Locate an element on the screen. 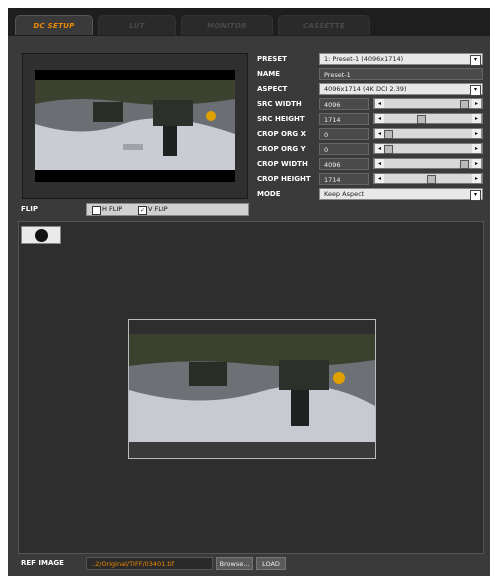  crop-height-field: 1714 is located at coordinates (344, 179).